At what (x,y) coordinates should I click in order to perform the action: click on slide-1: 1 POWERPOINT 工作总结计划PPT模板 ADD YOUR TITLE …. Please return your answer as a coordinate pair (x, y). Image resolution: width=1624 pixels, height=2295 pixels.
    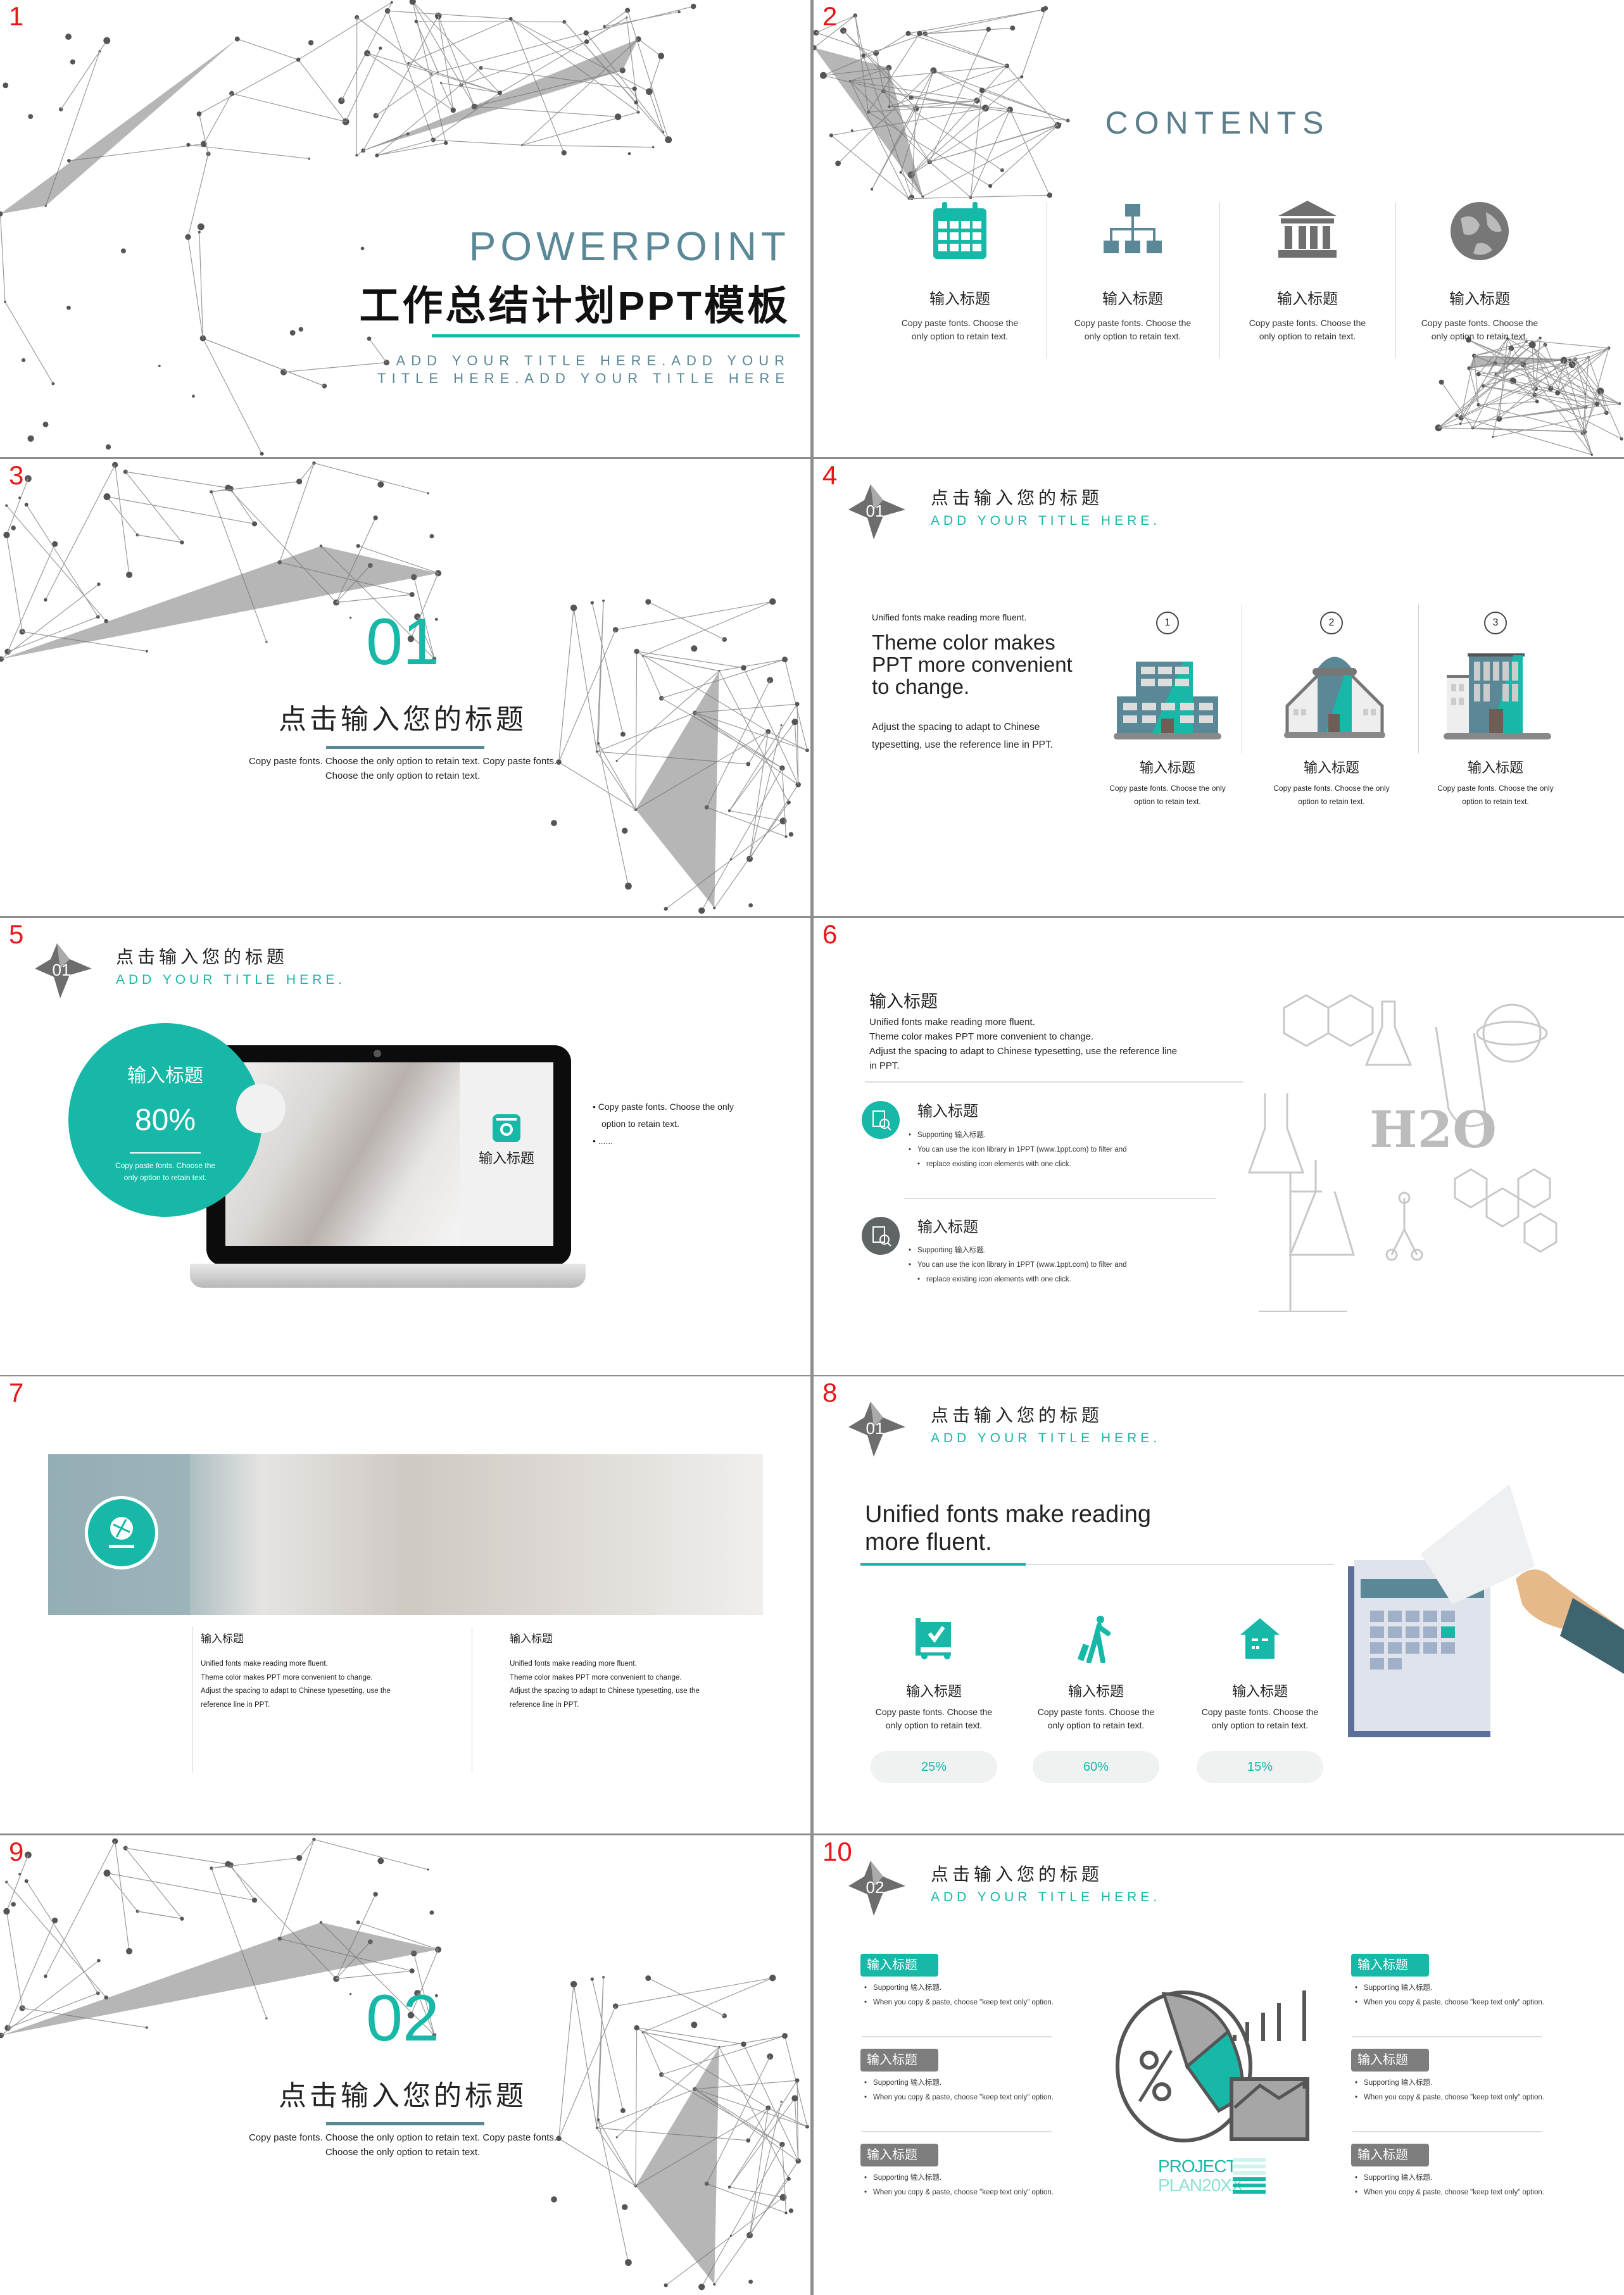
    Looking at the image, I should click on (405, 228).